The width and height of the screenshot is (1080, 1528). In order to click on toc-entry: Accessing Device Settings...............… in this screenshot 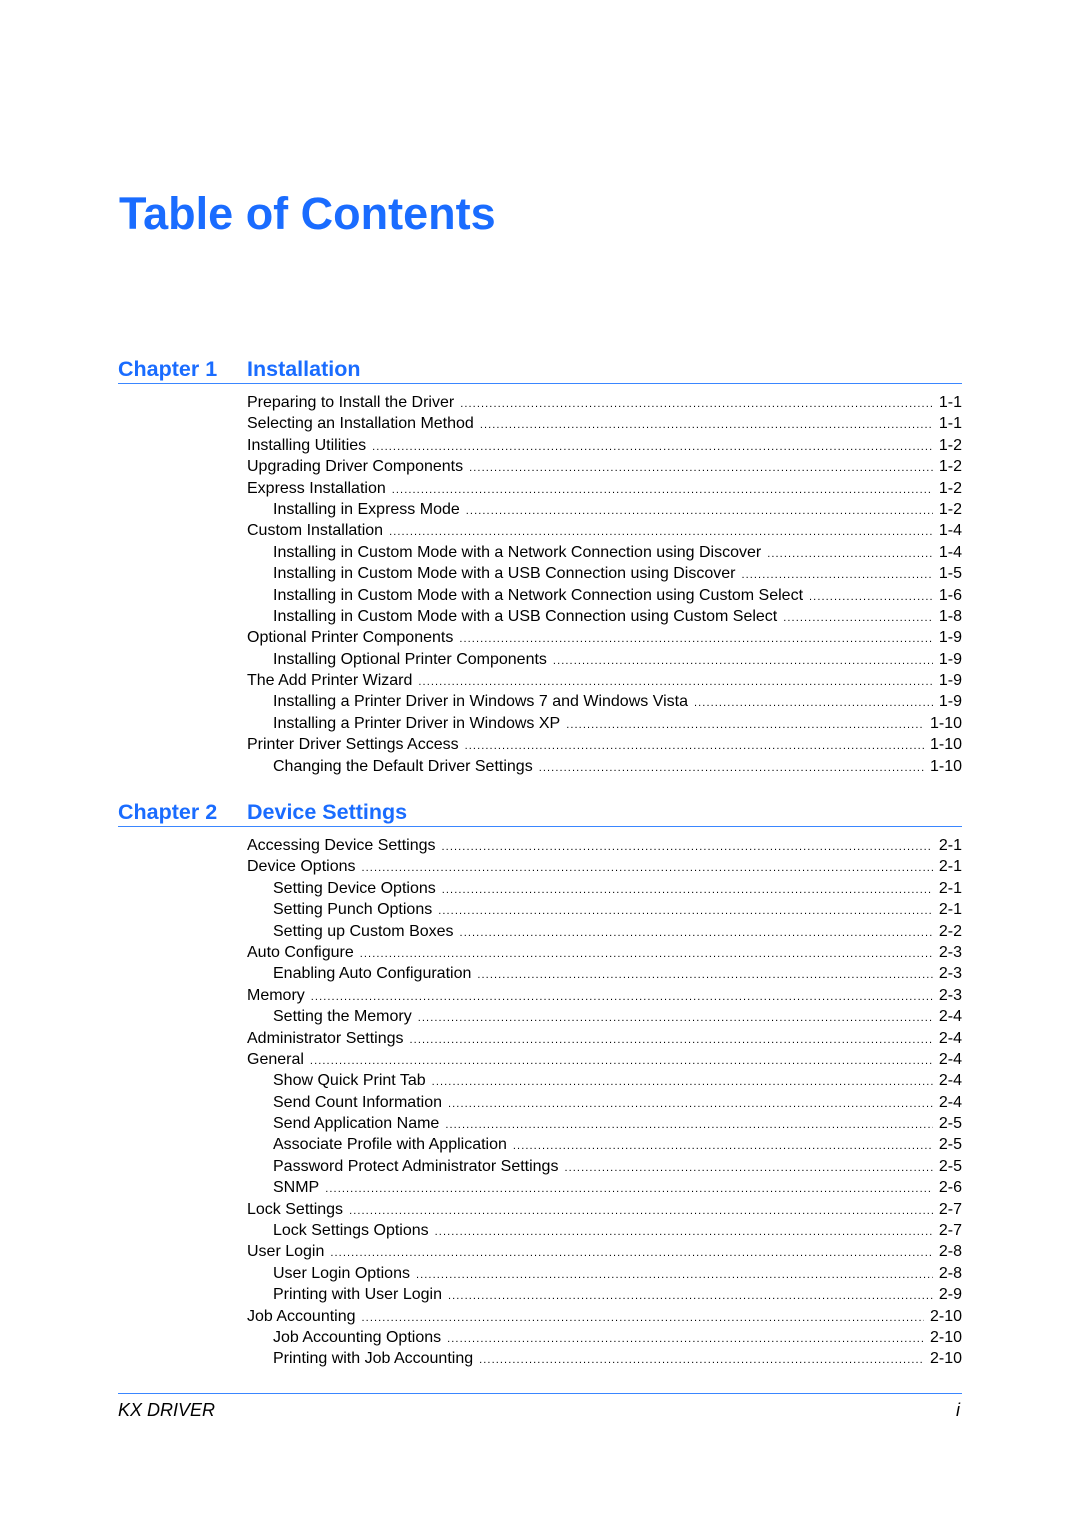, I will do `click(540, 847)`.